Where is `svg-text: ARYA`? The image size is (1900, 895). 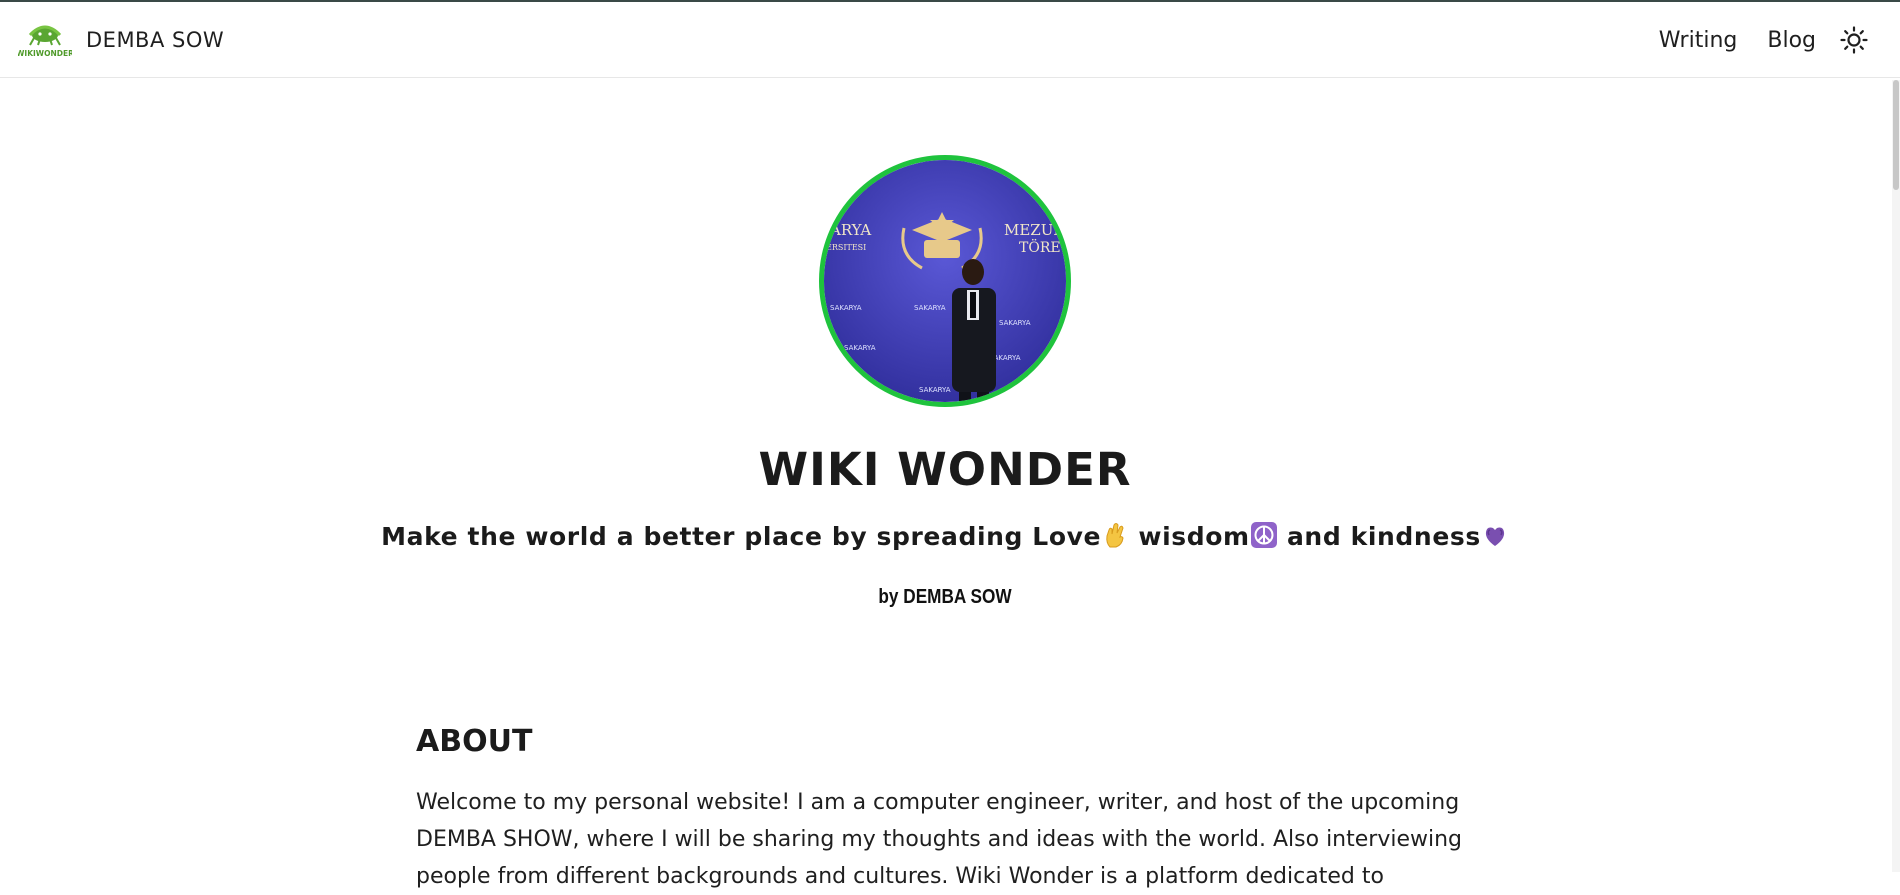
svg-text: ARYA is located at coordinates (850, 230).